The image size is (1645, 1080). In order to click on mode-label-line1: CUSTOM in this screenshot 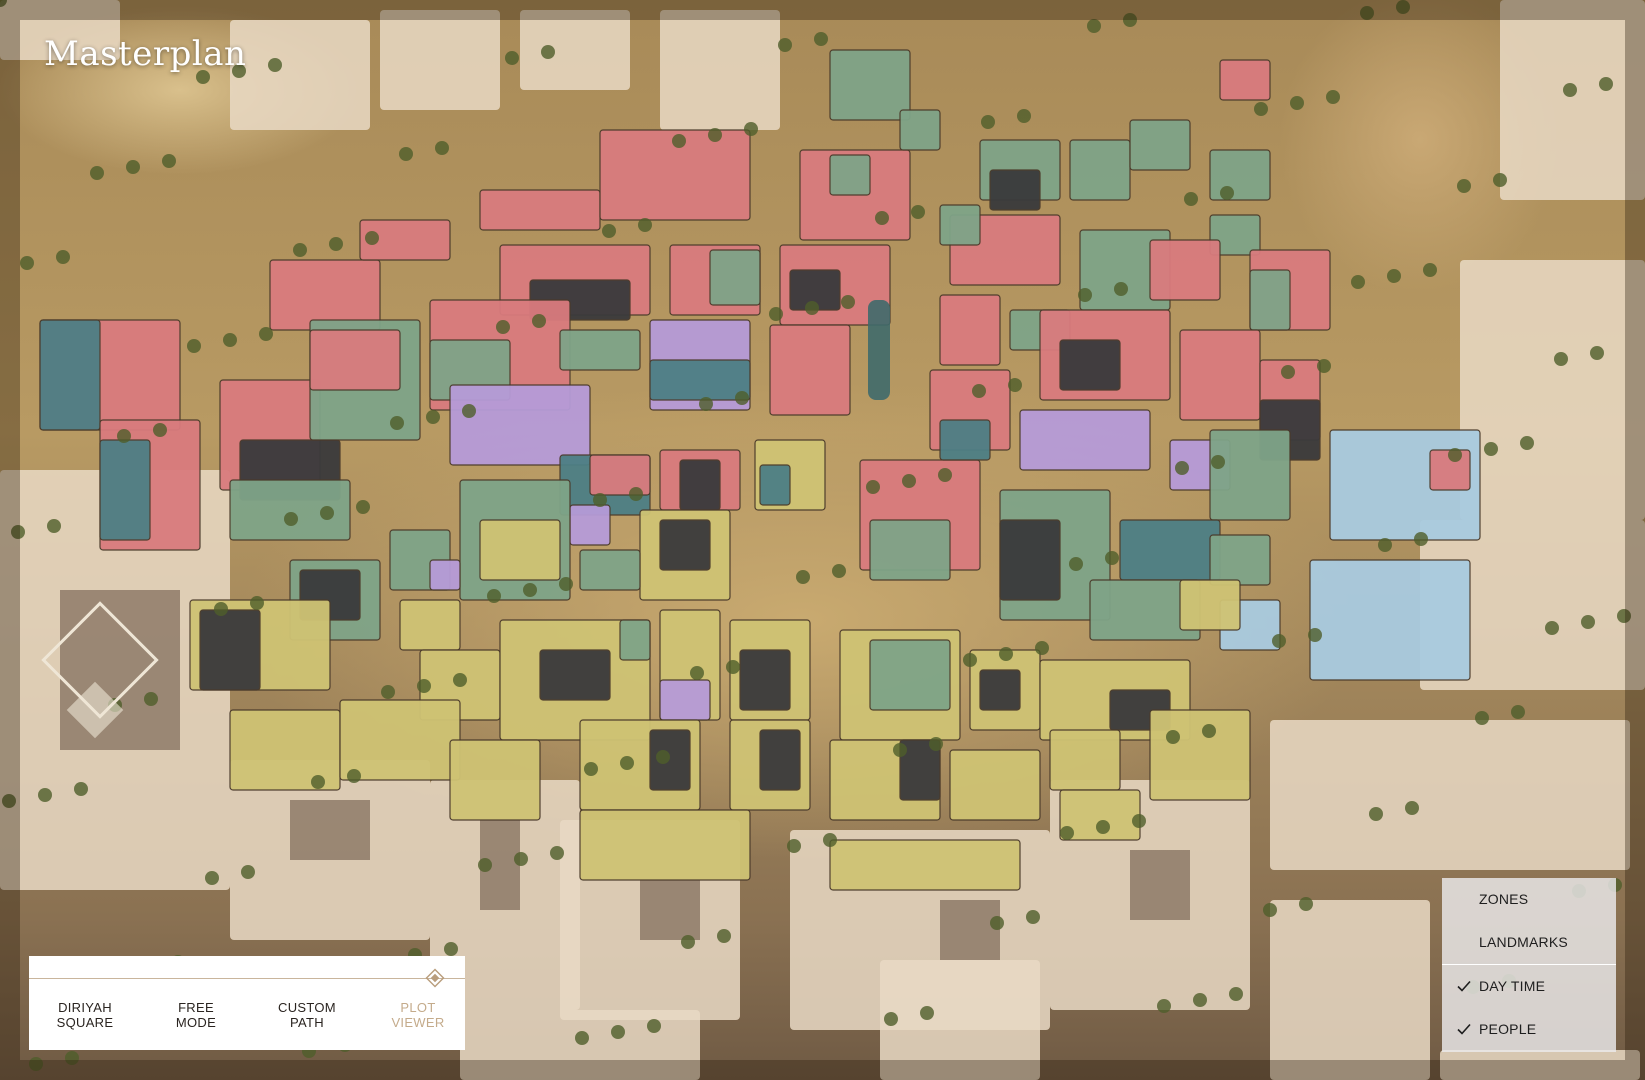, I will do `click(307, 1007)`.